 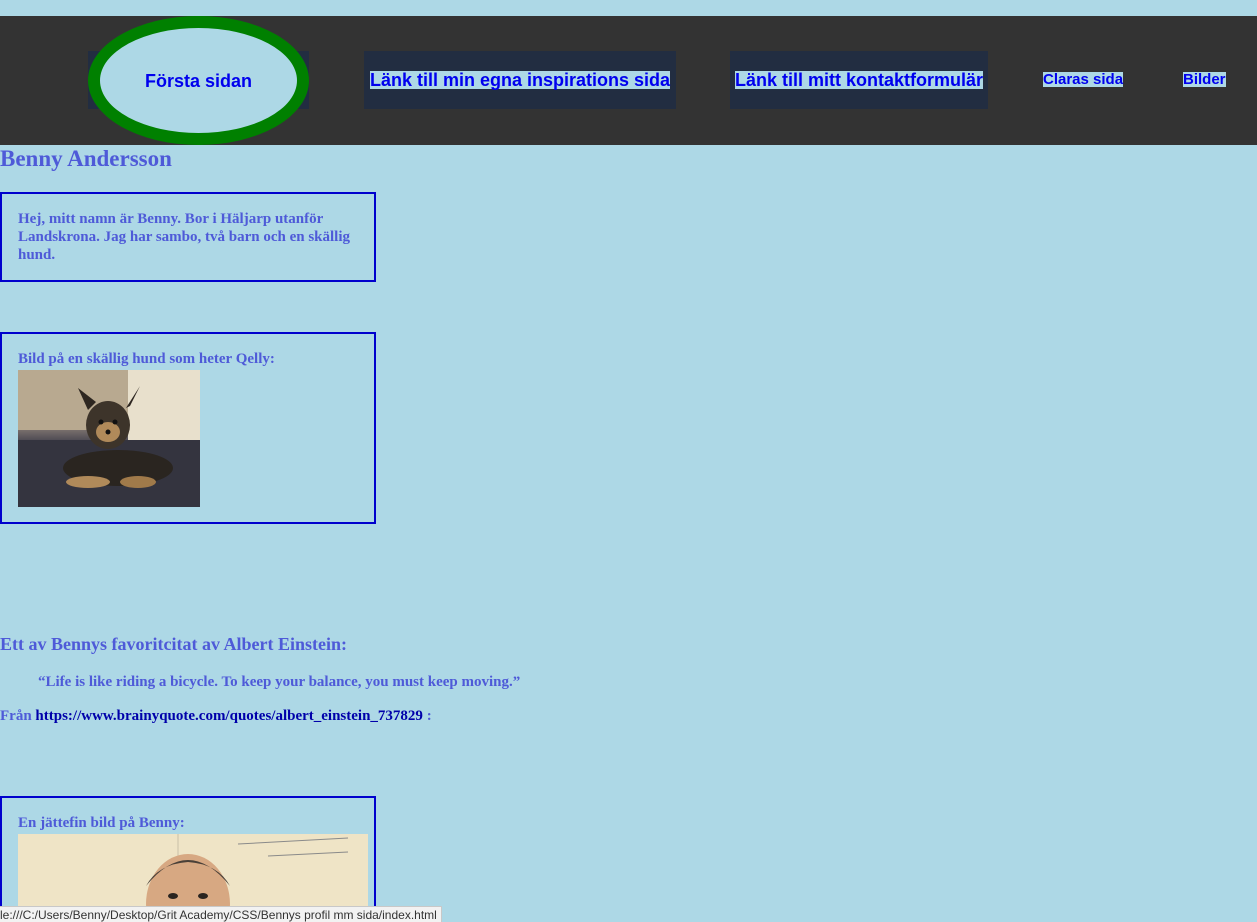 I want to click on dog-caption: Bild på en skällig hund som heter Qelly:, so click(x=146, y=359).